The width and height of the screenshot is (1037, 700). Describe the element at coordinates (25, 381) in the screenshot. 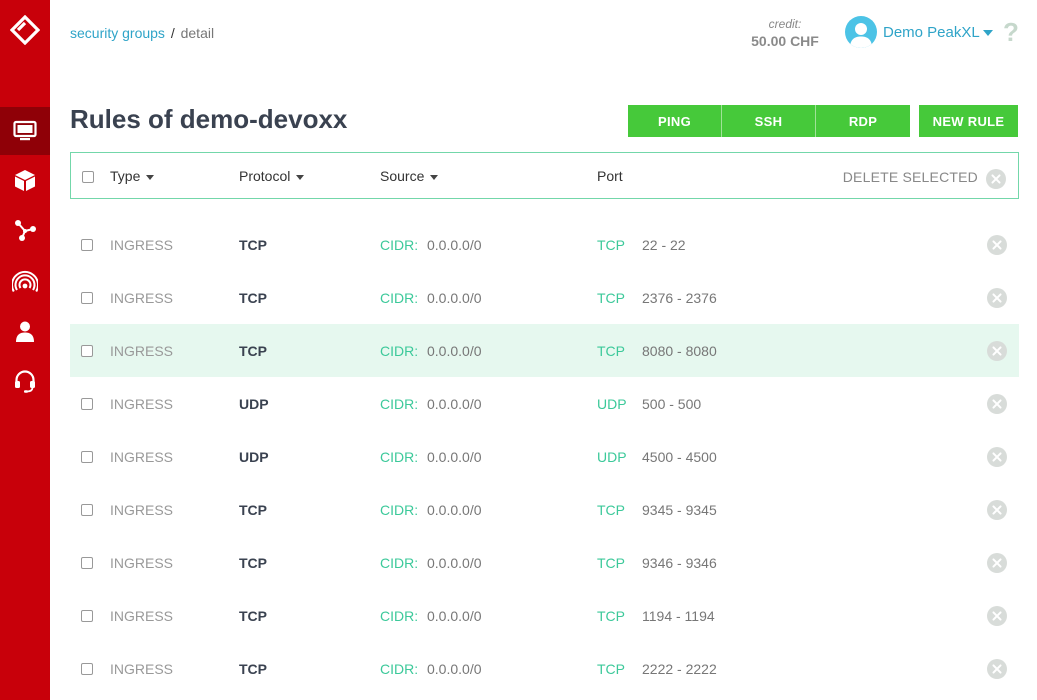

I see `sidebar-item-support` at that location.